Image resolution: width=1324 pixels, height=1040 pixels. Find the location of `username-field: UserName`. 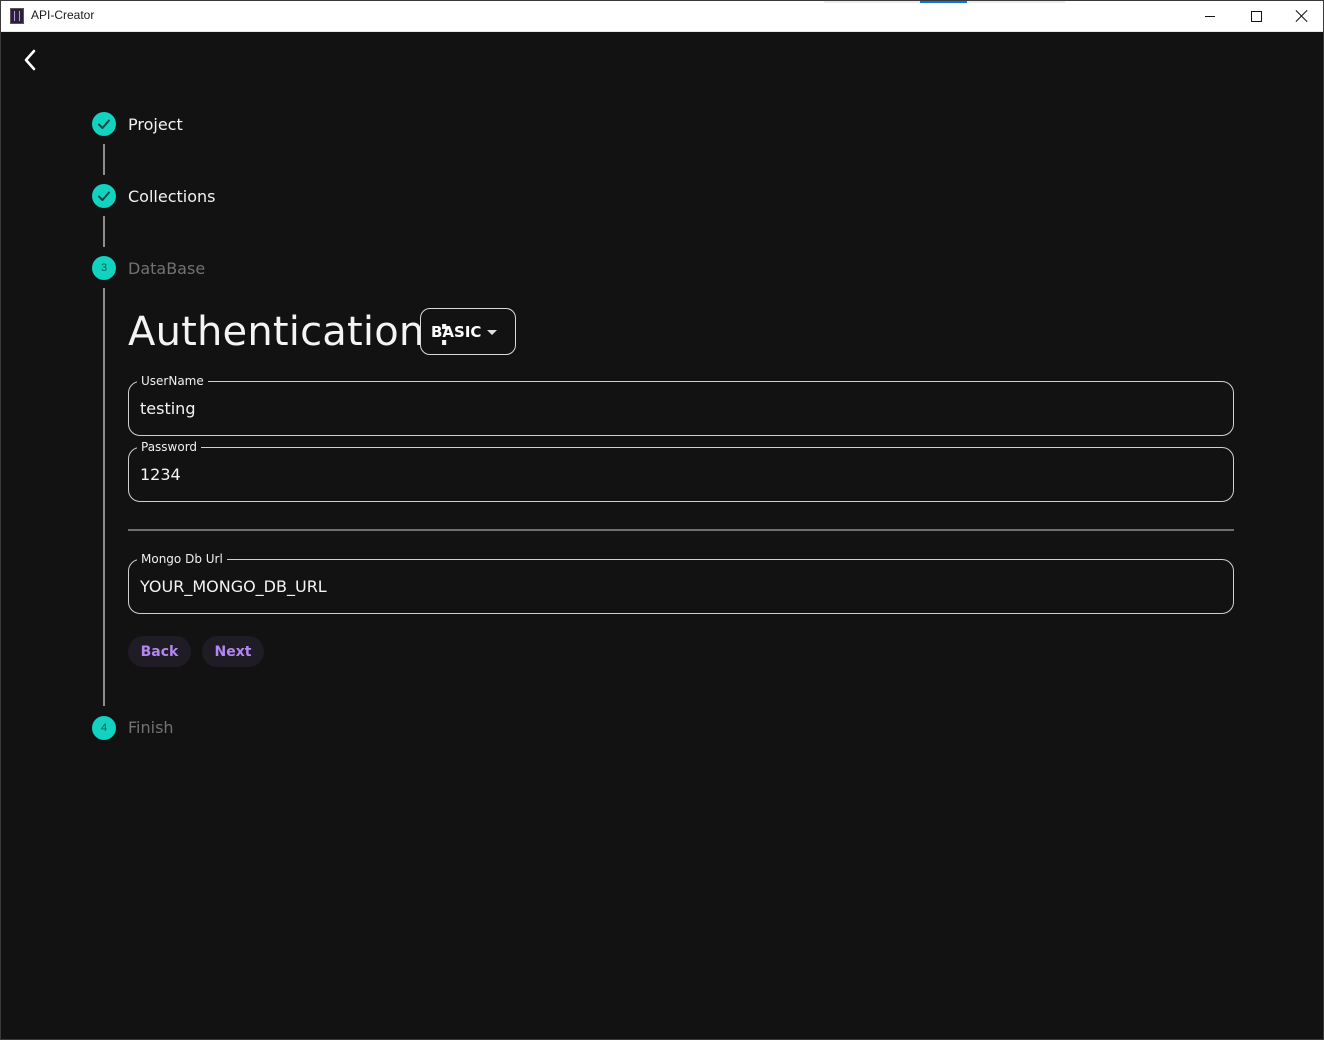

username-field: UserName is located at coordinates (681, 404).